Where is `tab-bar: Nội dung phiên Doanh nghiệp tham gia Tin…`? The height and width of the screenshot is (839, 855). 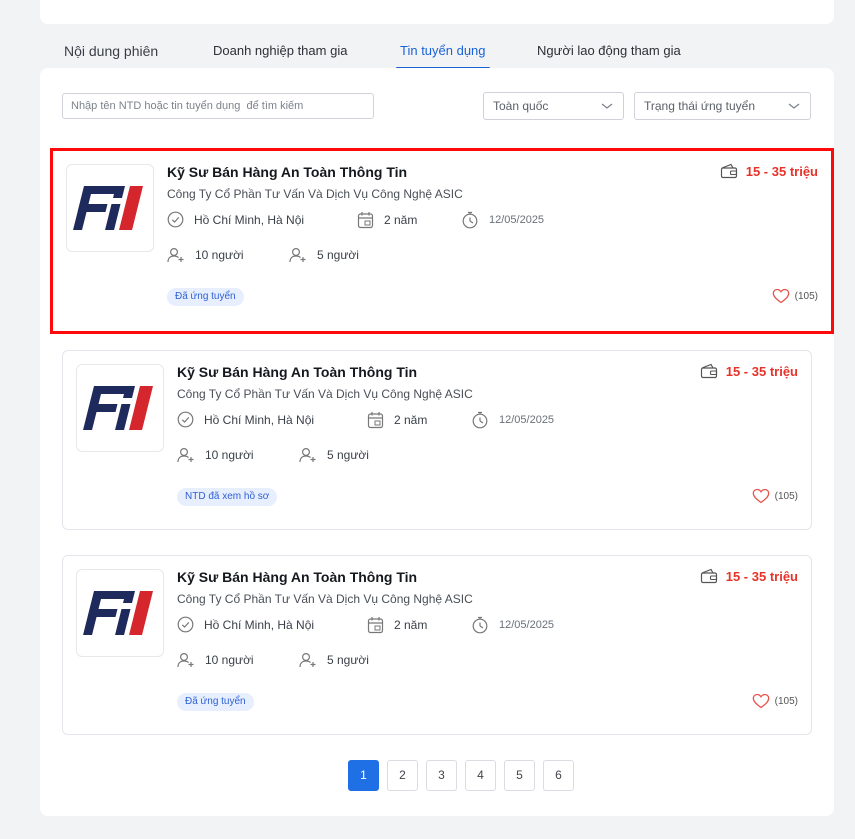 tab-bar: Nội dung phiên Doanh nghiệp tham gia Tin… is located at coordinates (437, 53).